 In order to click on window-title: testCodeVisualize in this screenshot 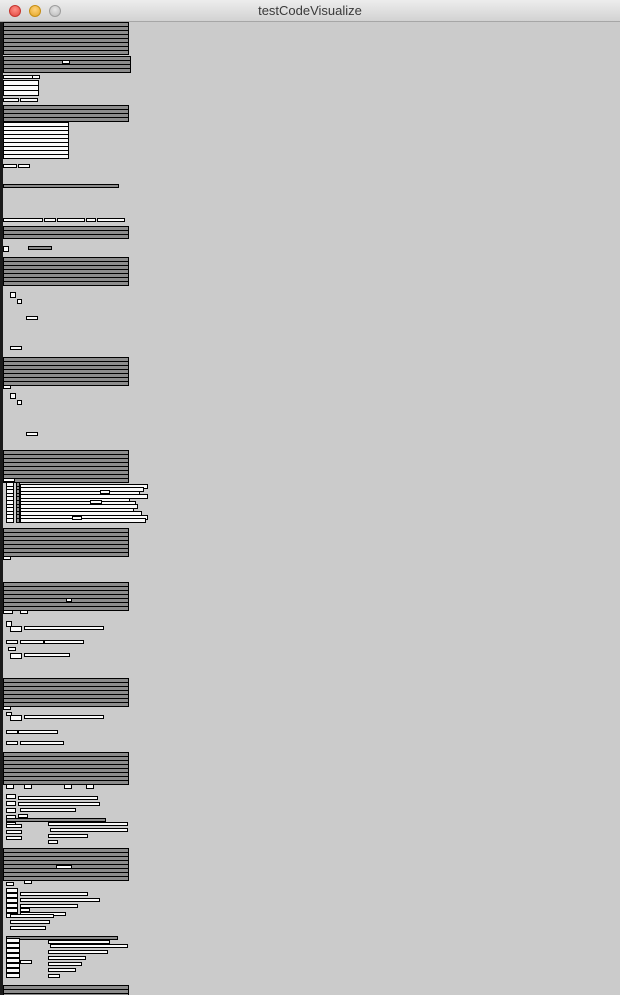, I will do `click(310, 10)`.